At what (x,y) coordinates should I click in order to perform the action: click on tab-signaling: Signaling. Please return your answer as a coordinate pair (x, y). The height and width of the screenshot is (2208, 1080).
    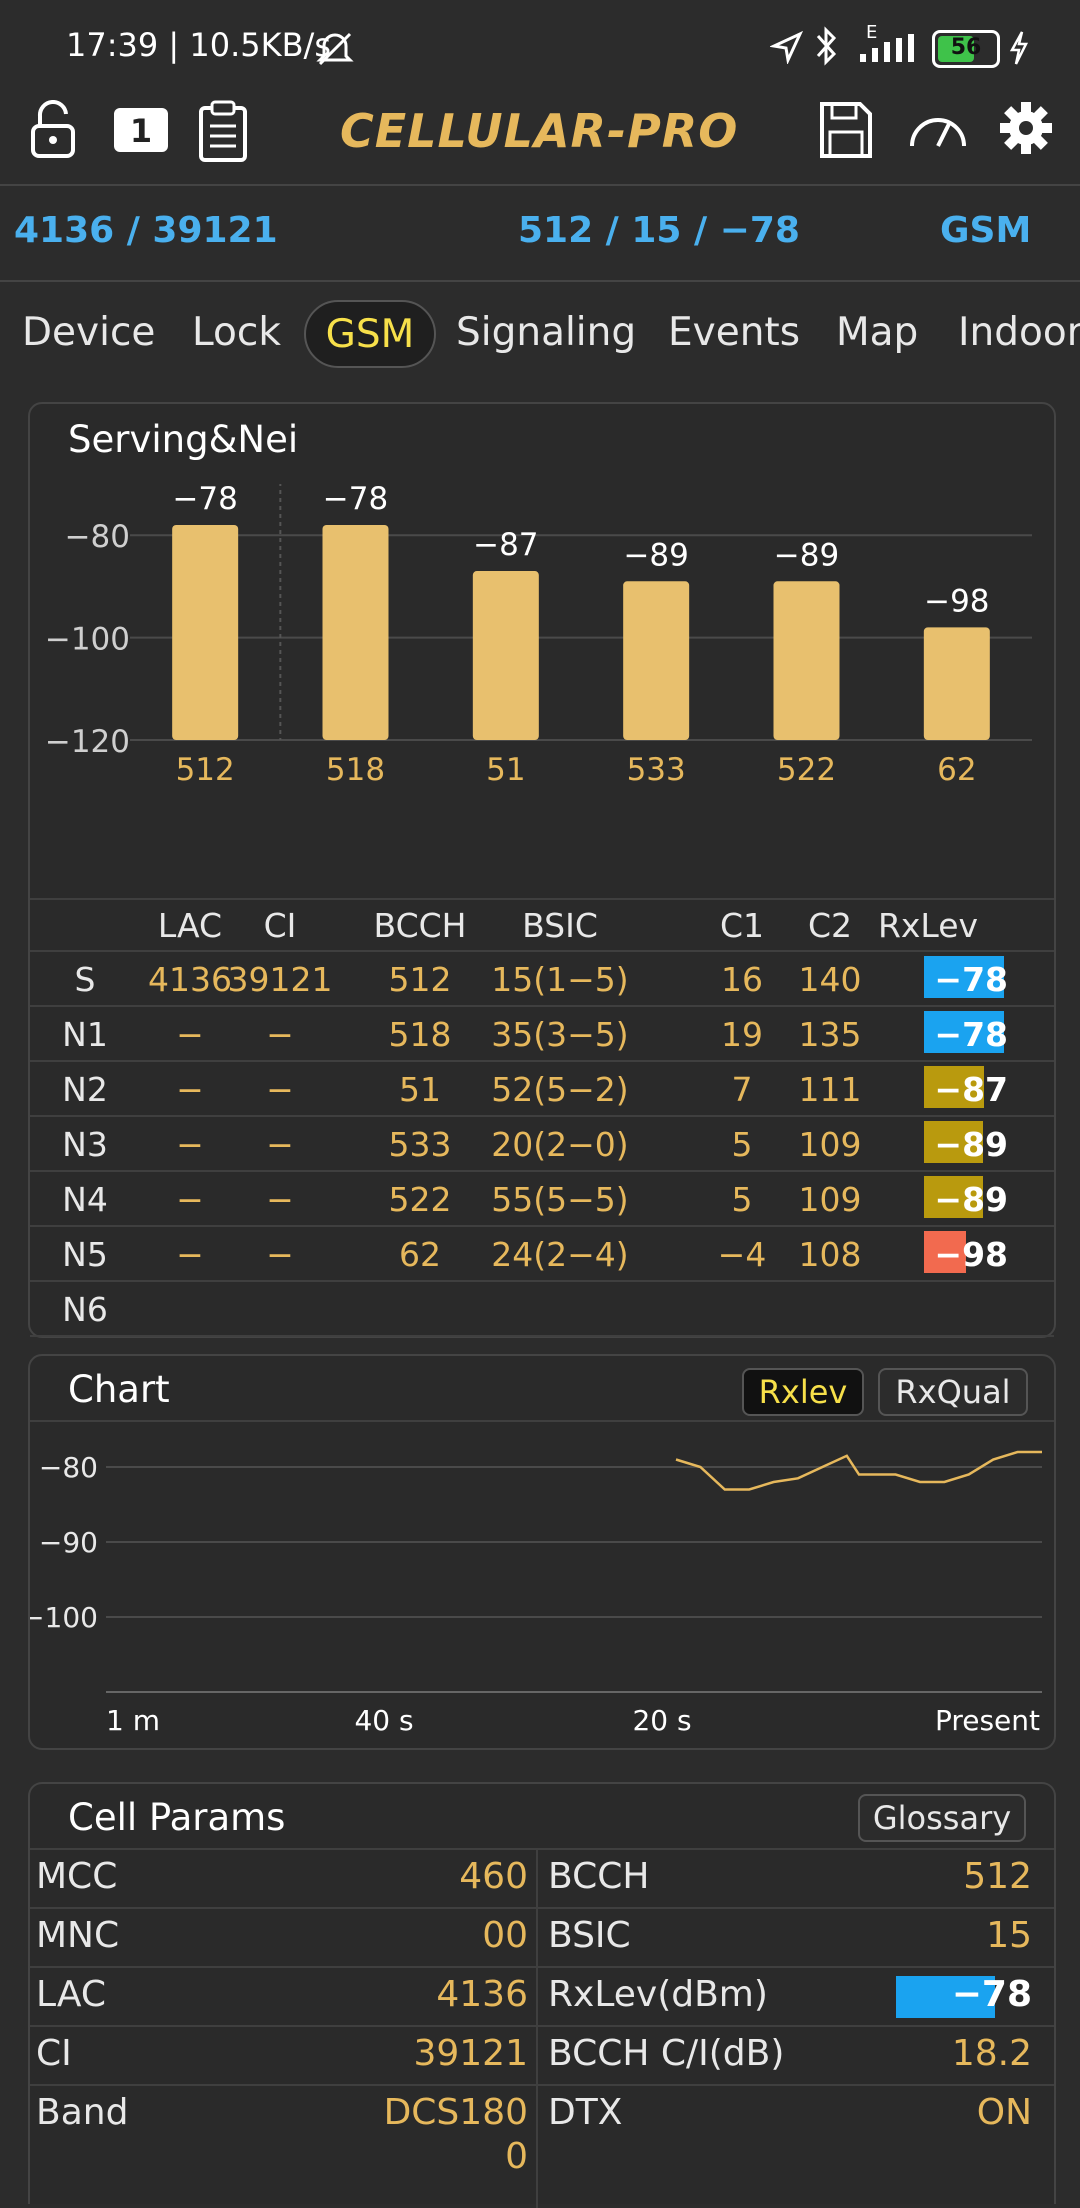
    Looking at the image, I should click on (546, 332).